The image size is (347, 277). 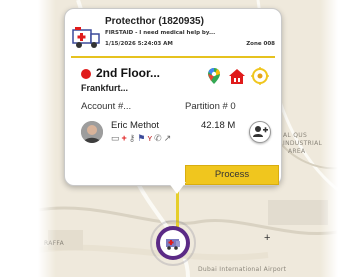 What do you see at coordinates (303, 143) in the screenshot?
I see `map-label: INDUSTRIAL` at bounding box center [303, 143].